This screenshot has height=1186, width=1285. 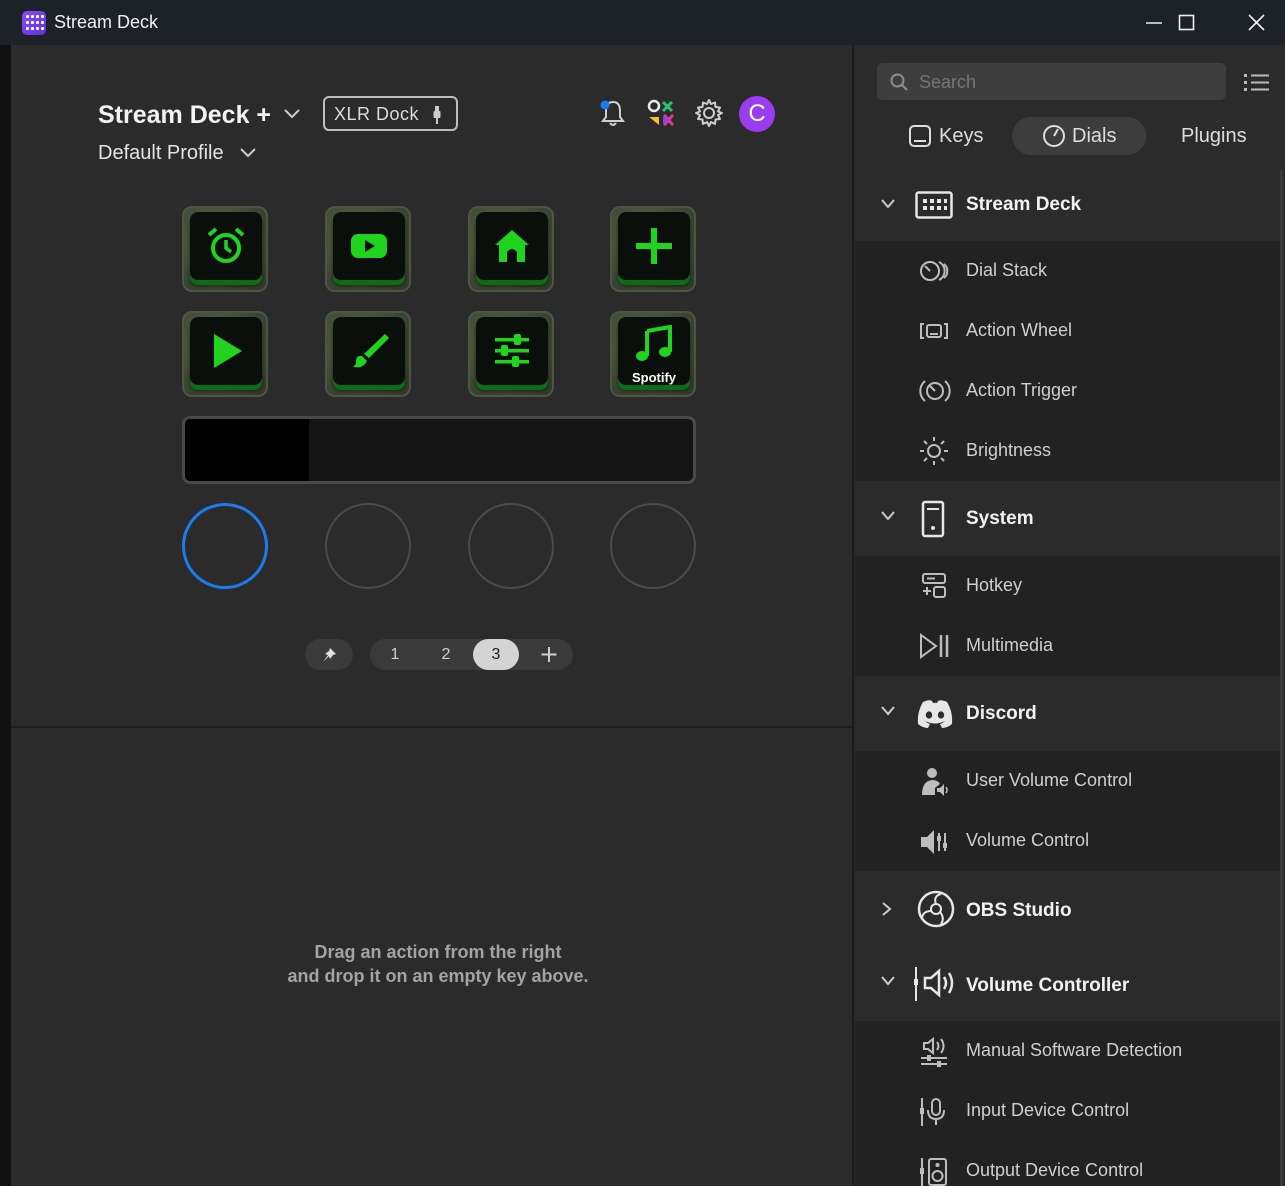 I want to click on tab-plugins: Plugins, so click(x=1221, y=136).